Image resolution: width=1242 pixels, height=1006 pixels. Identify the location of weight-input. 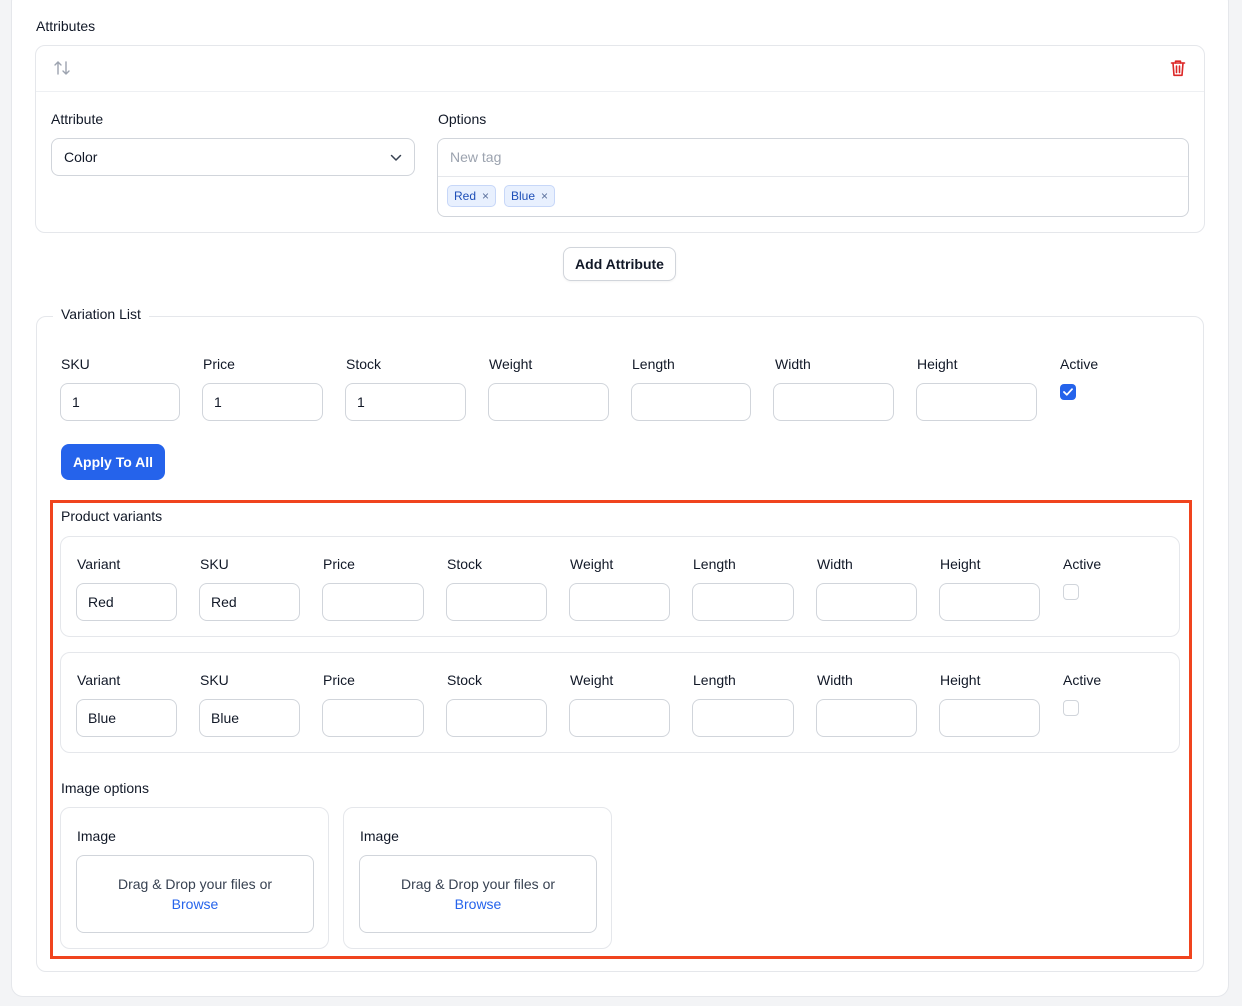
(548, 402).